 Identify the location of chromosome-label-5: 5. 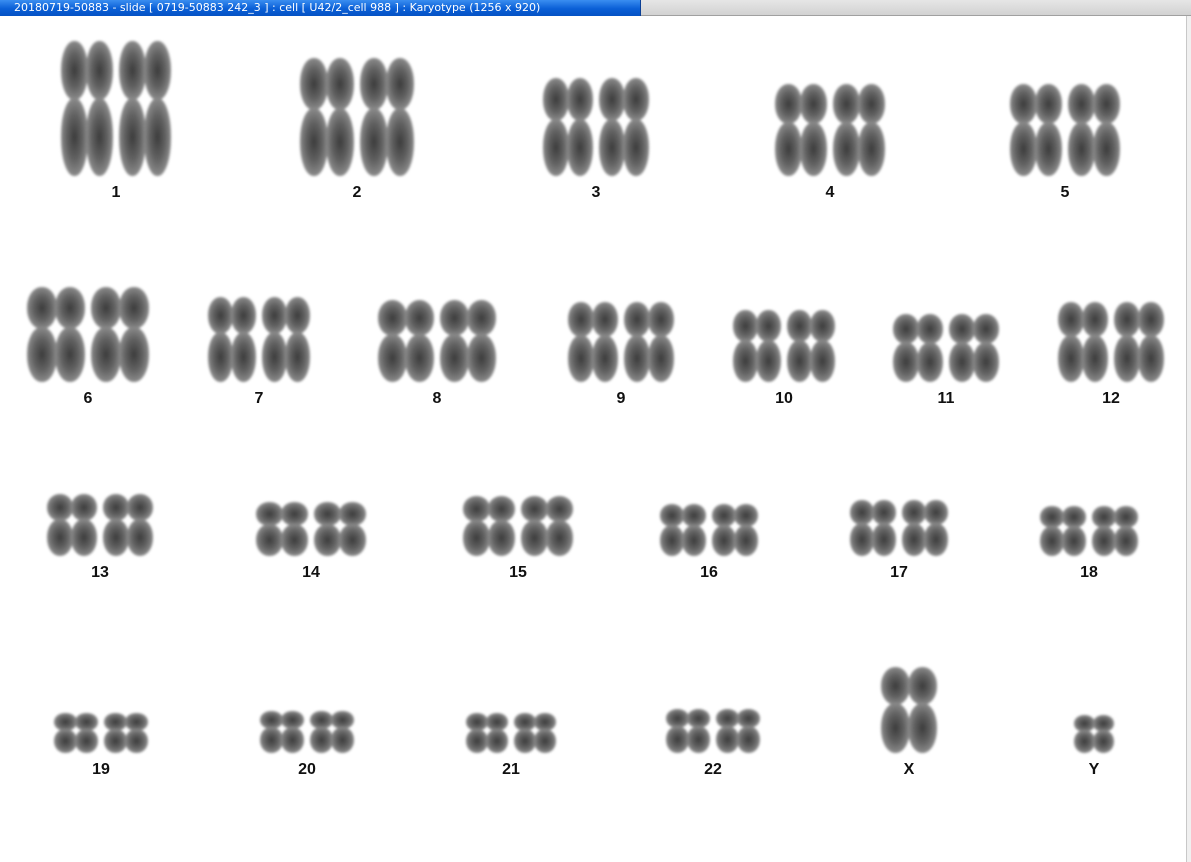
(1065, 192).